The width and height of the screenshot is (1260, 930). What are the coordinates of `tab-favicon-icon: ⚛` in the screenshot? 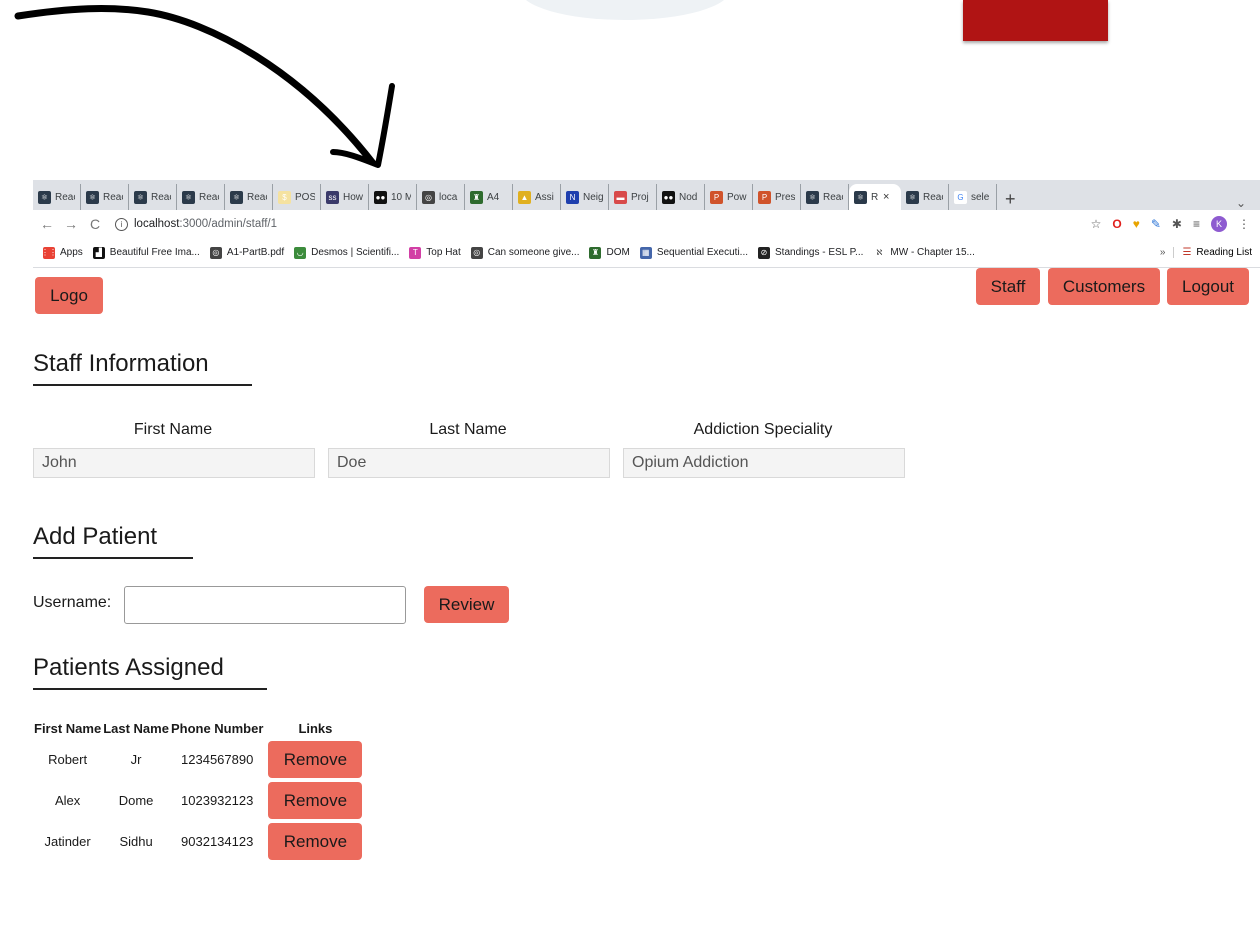 It's located at (92, 197).